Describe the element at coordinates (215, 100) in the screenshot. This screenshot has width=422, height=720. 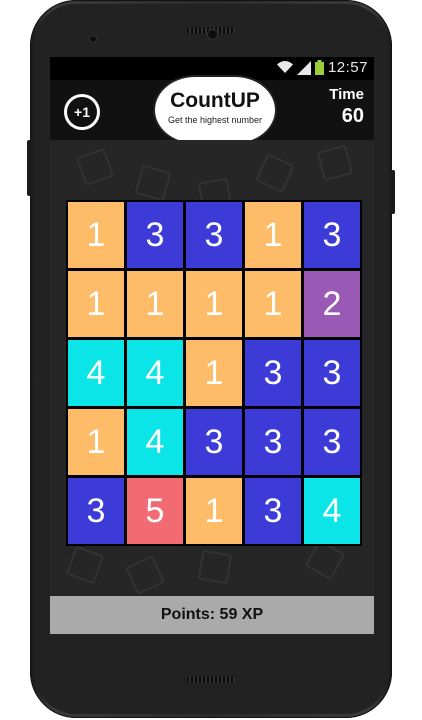
I see `app-title: CountUP` at that location.